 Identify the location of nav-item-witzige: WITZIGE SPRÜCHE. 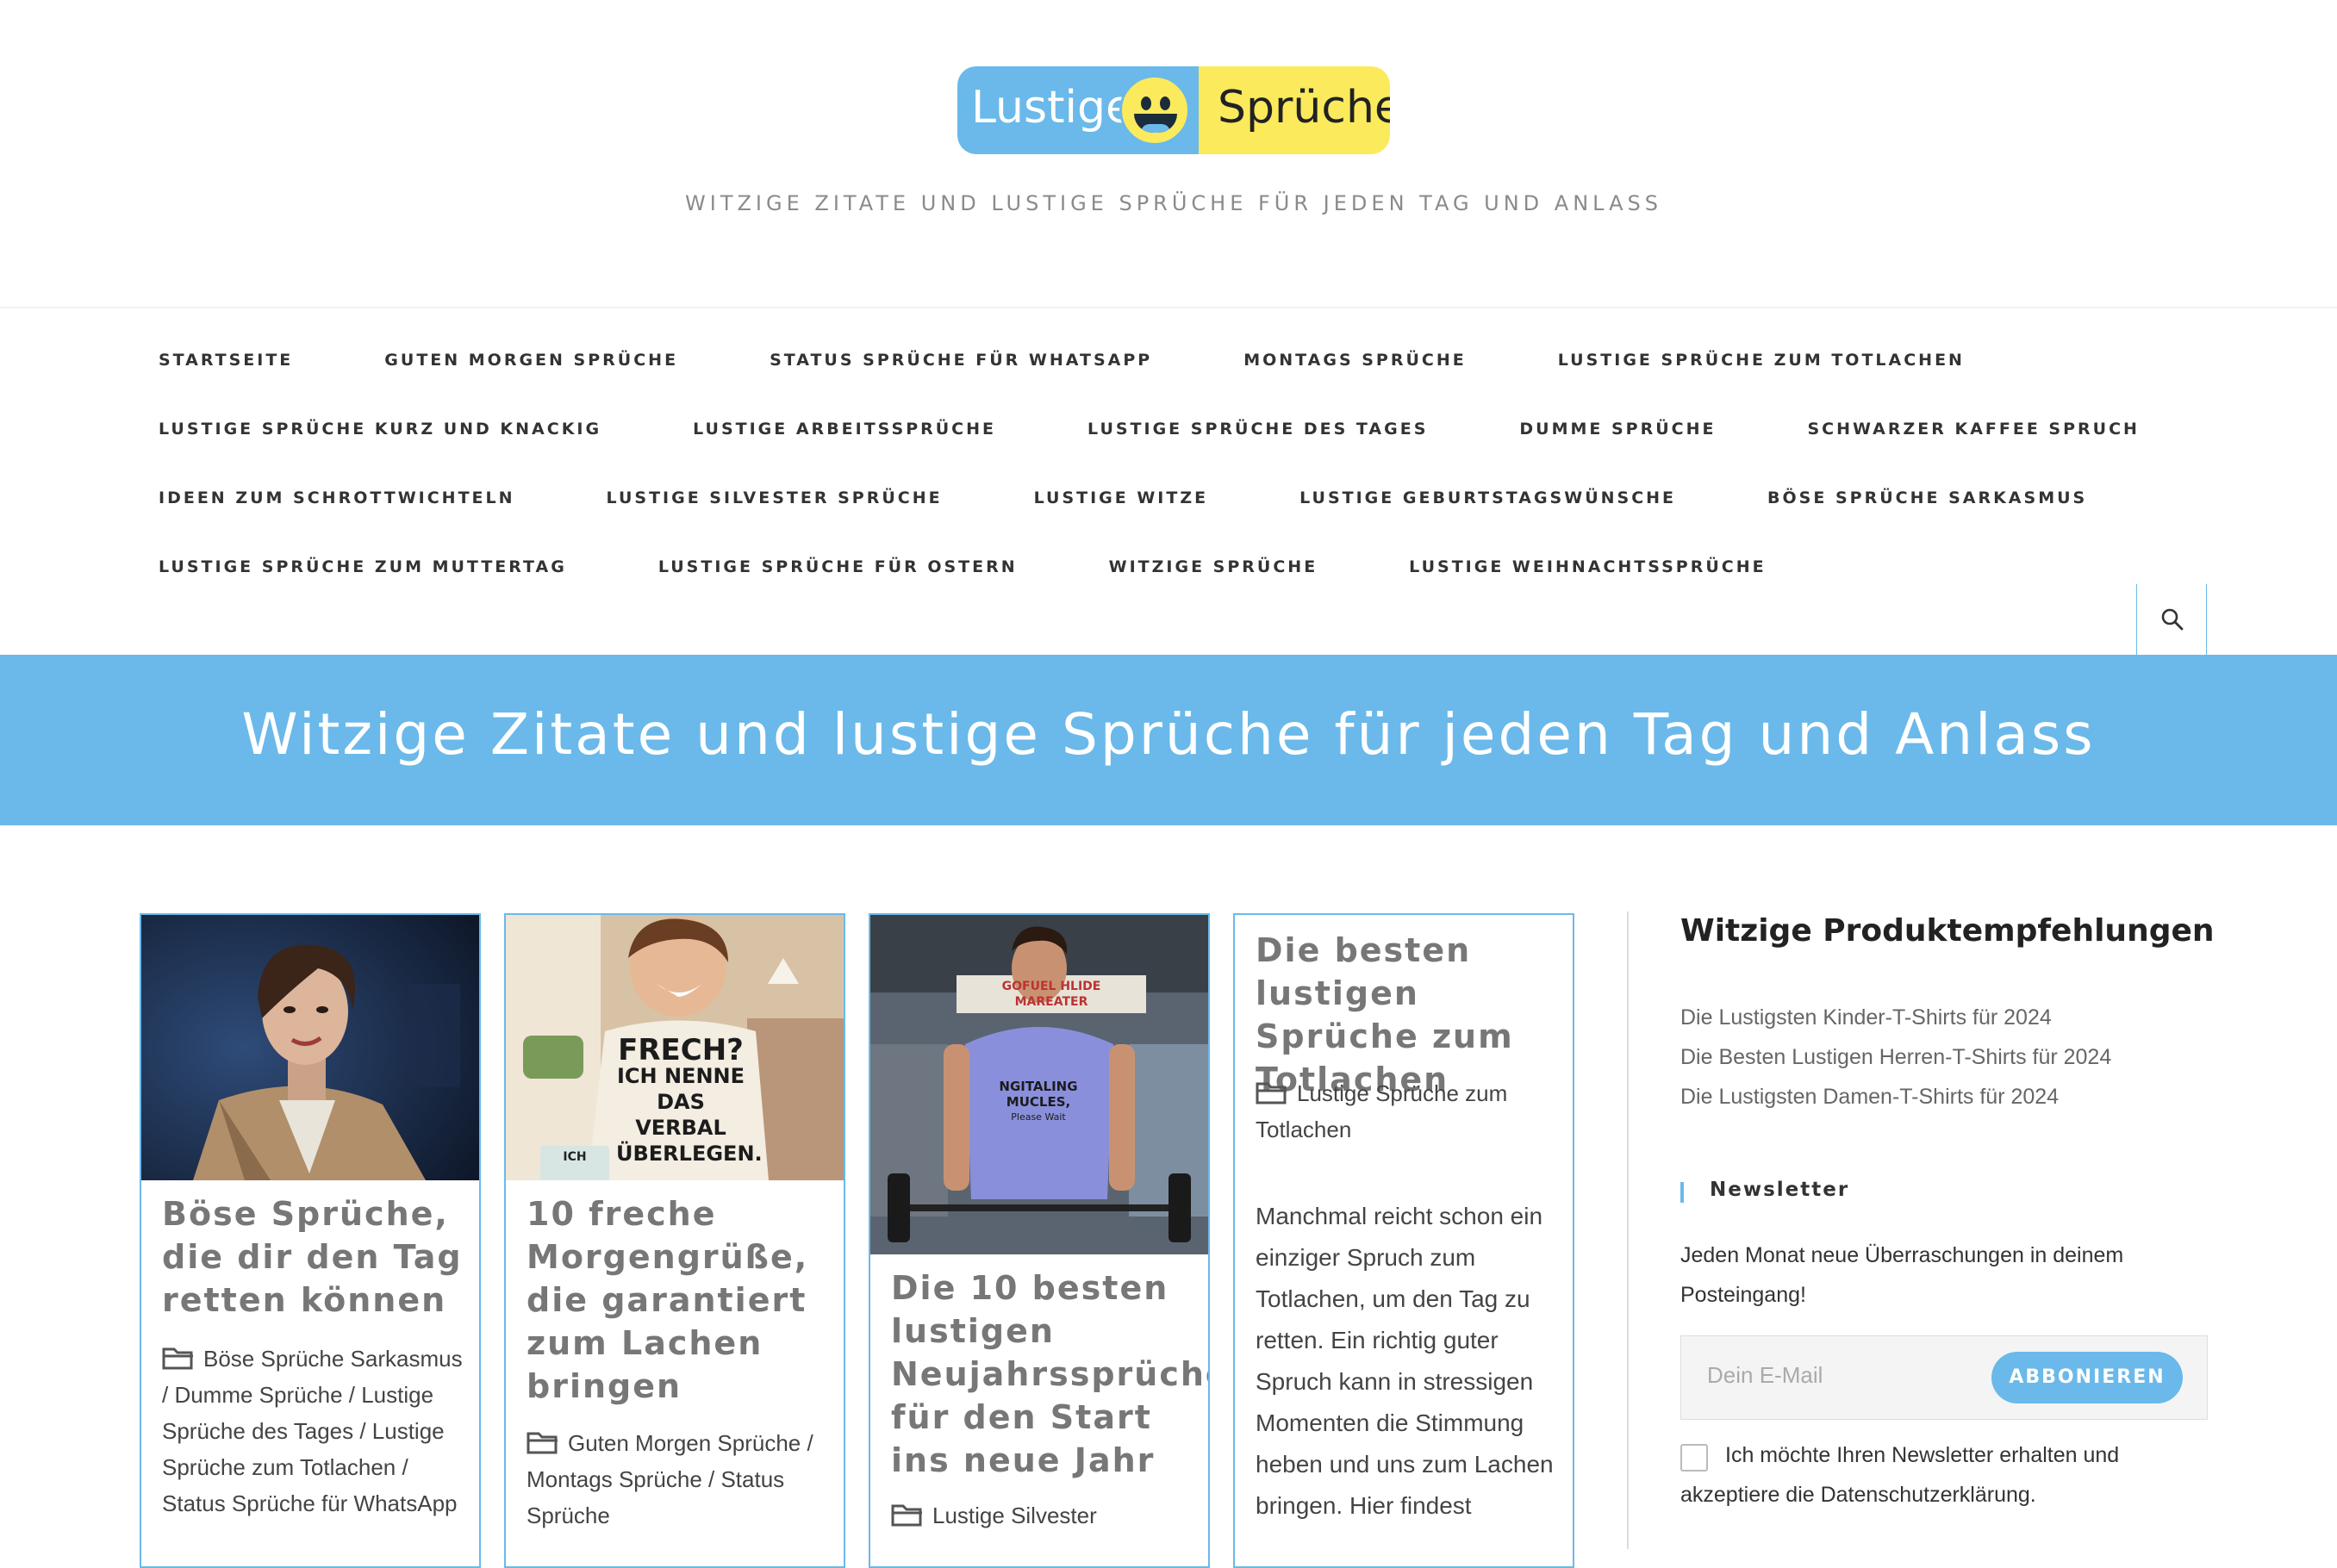
(1213, 567).